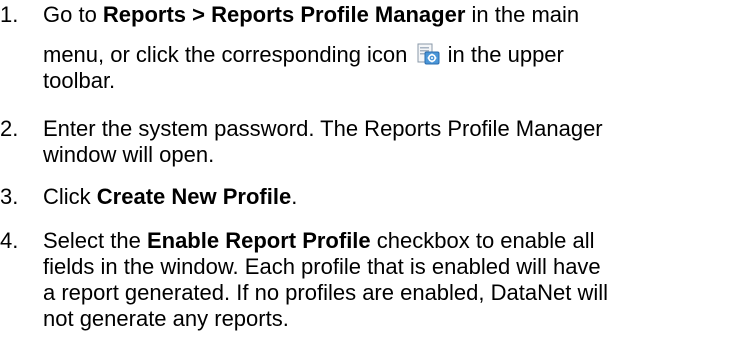 The width and height of the screenshot is (740, 360). What do you see at coordinates (9, 128) in the screenshot?
I see `step-number: 2.` at bounding box center [9, 128].